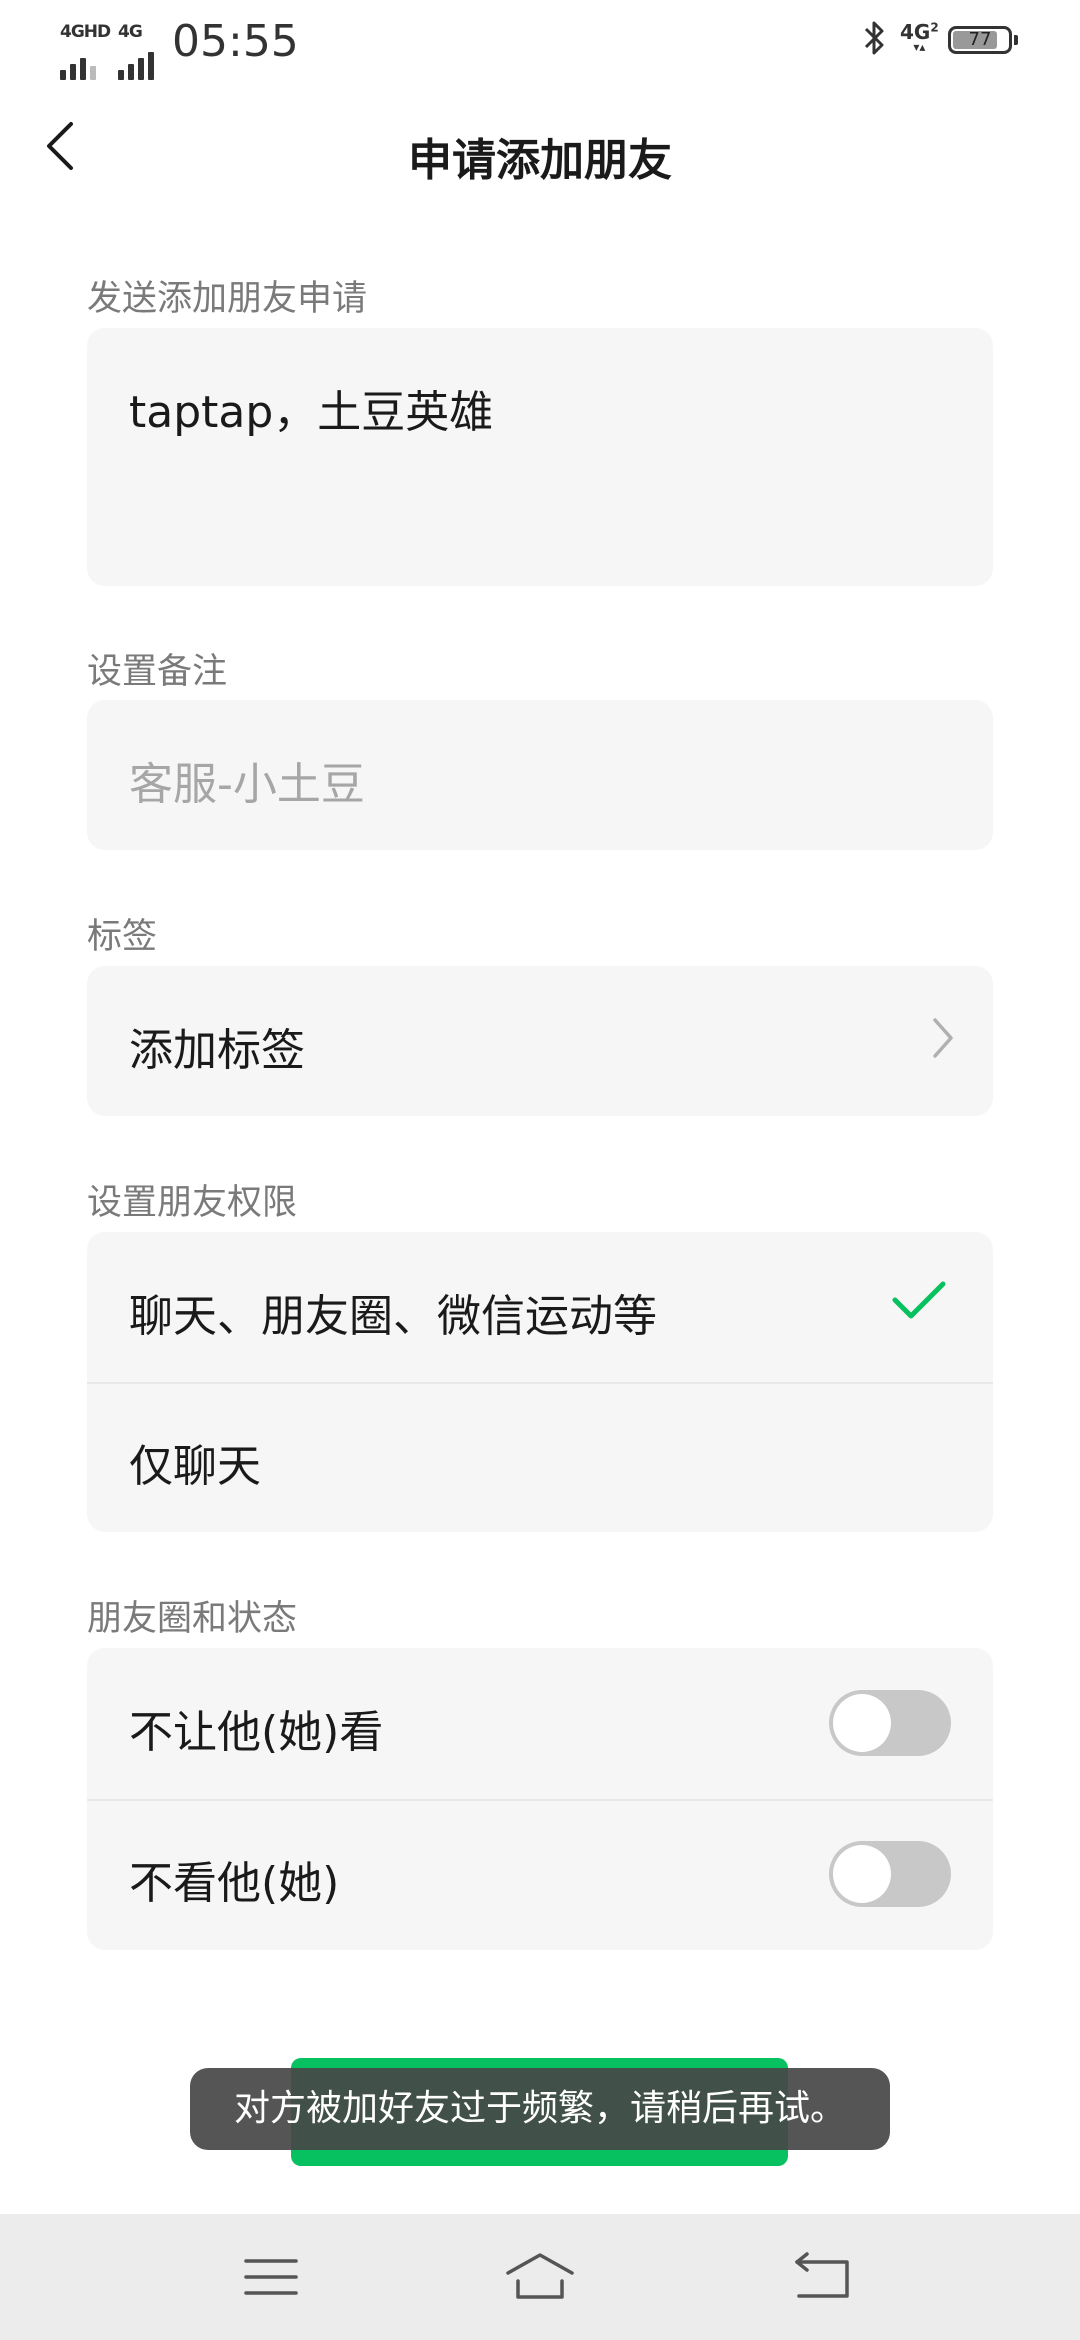 The image size is (1080, 2340). What do you see at coordinates (540, 457) in the screenshot?
I see `request-message-input: taptap，土豆英雄` at bounding box center [540, 457].